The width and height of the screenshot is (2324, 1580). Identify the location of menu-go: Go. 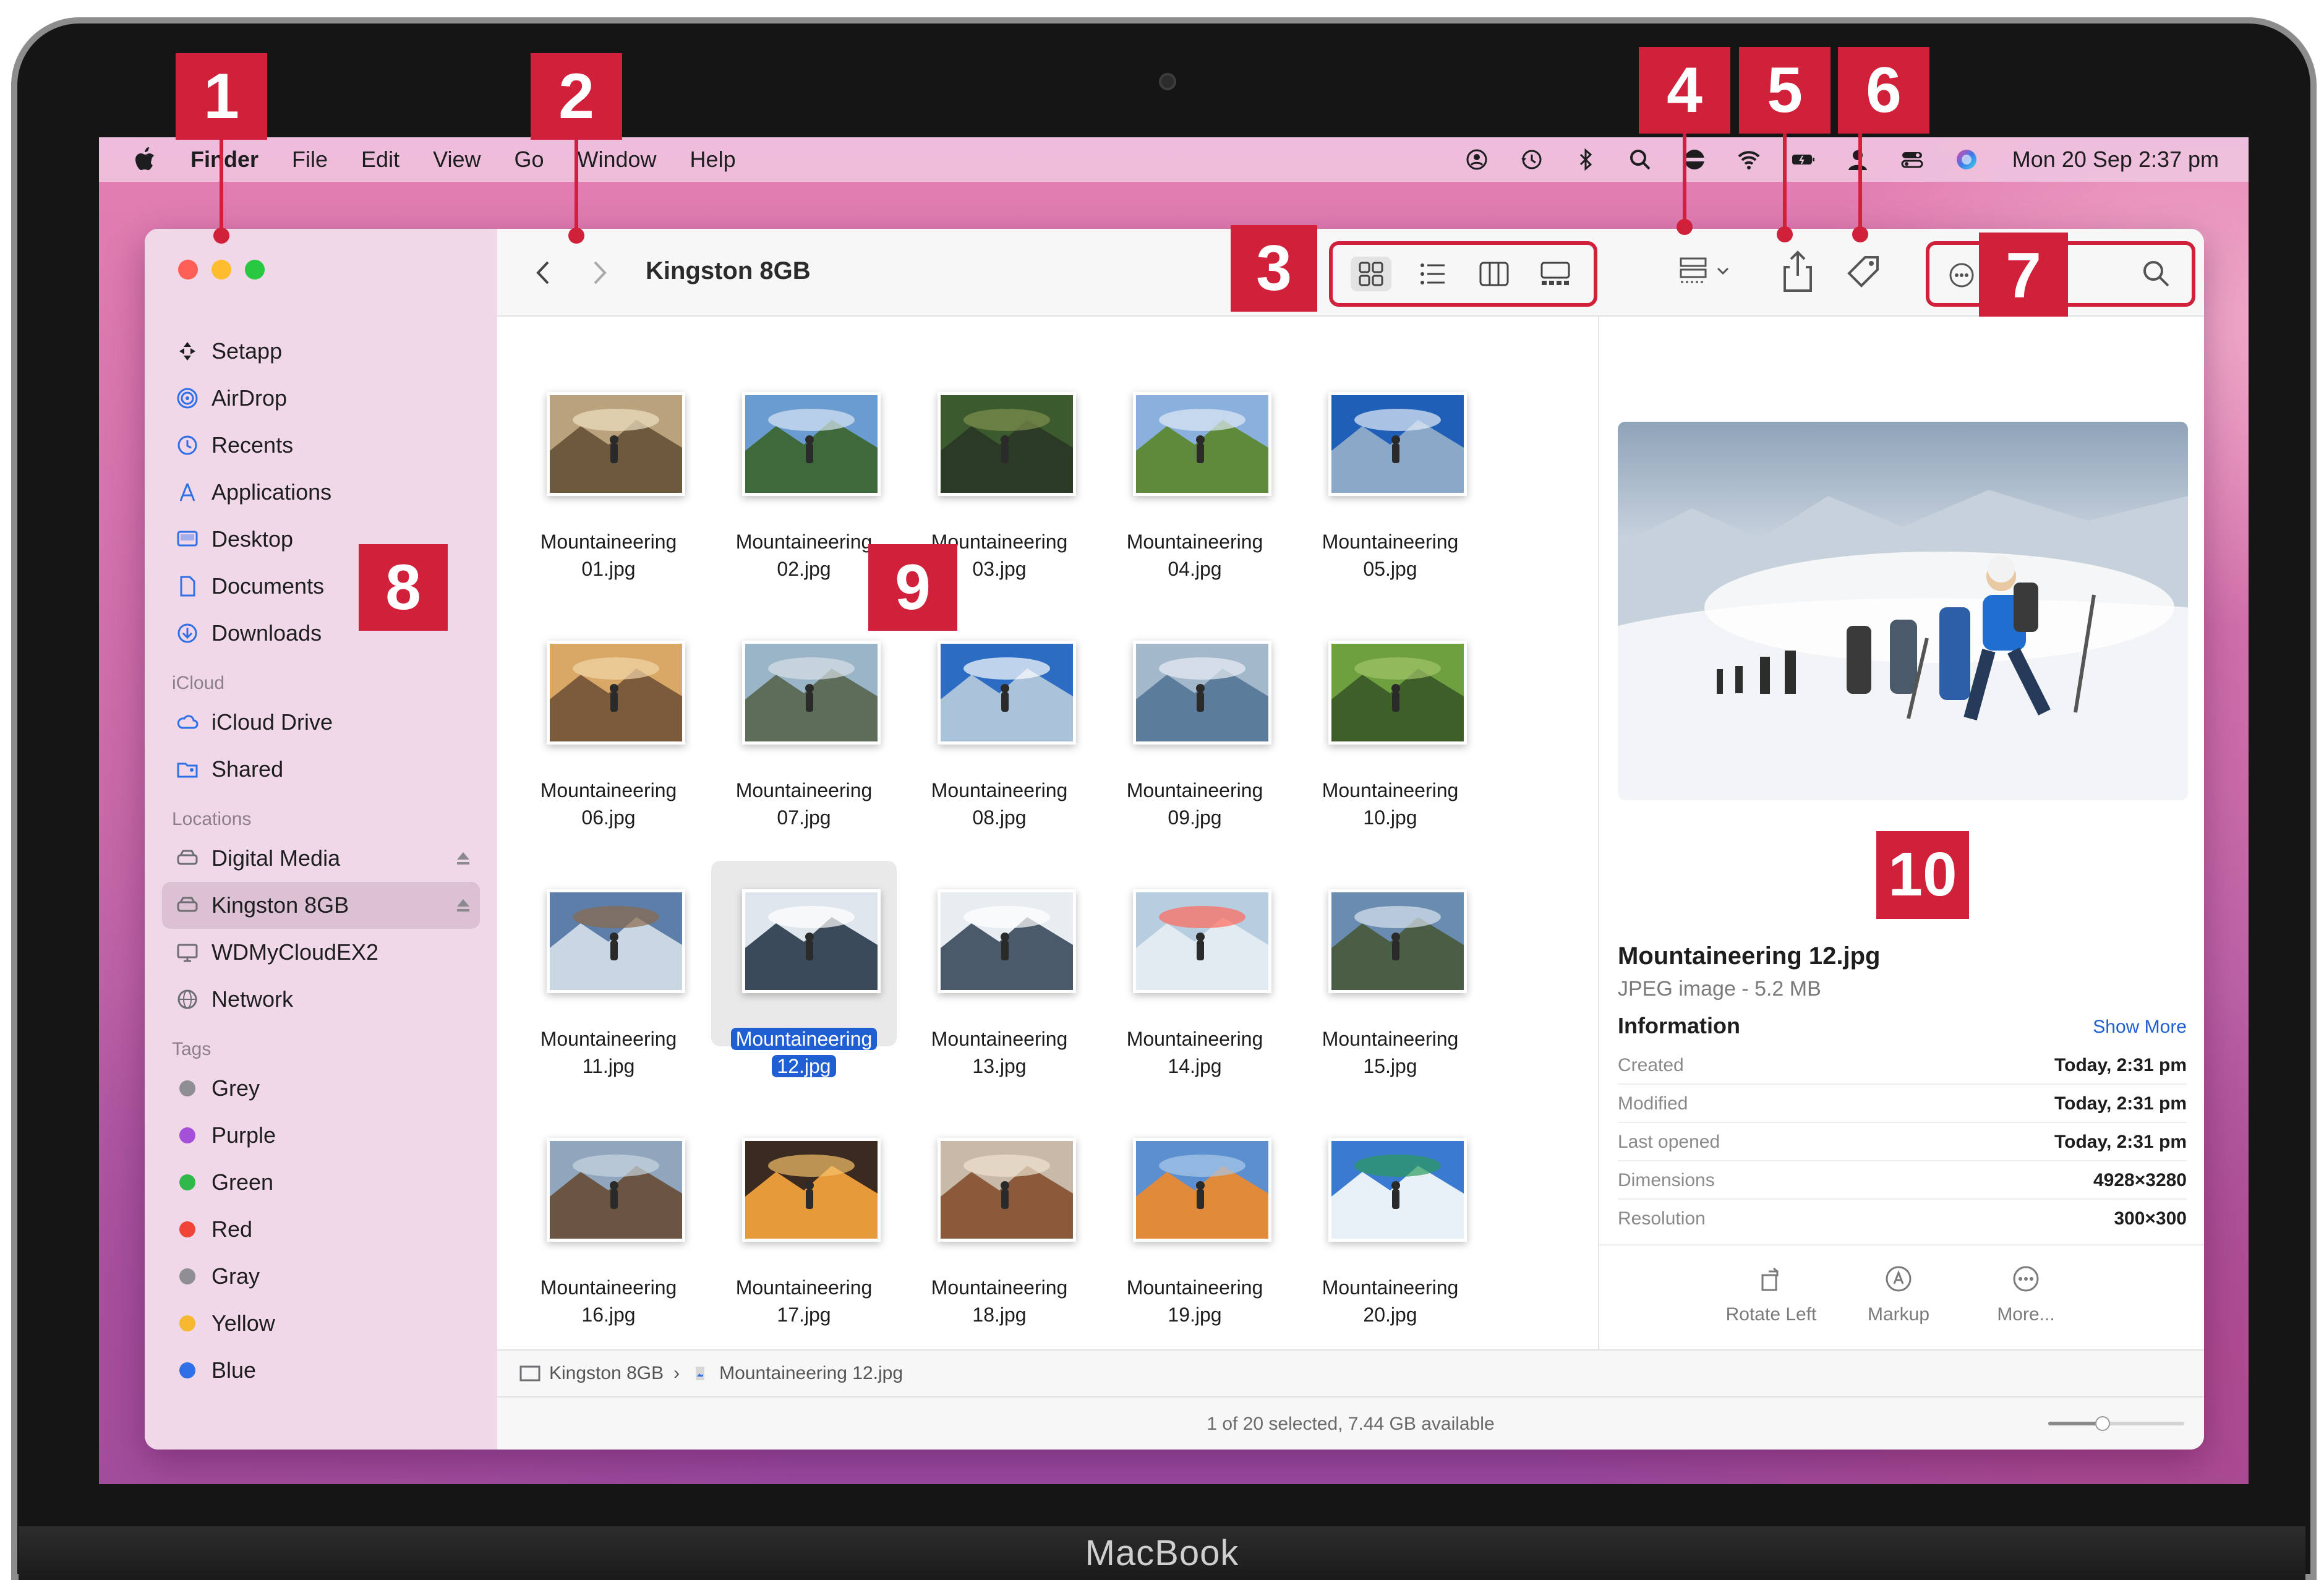
(529, 160).